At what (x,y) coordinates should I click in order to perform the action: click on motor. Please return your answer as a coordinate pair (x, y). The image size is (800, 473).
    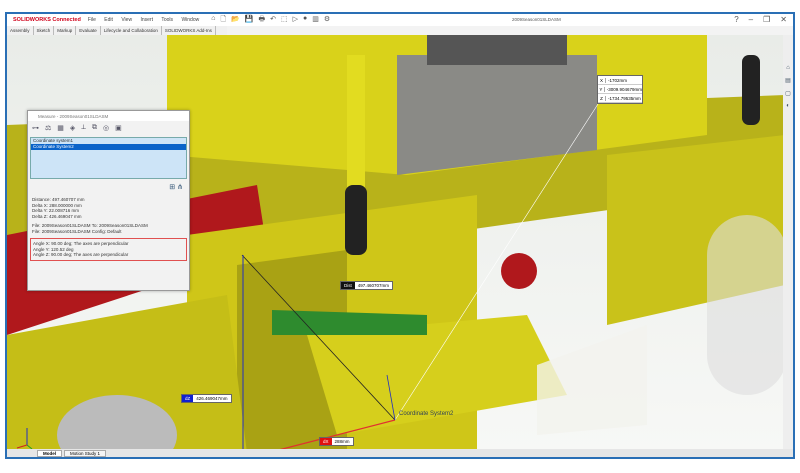
    Looking at the image, I should click on (497, 50).